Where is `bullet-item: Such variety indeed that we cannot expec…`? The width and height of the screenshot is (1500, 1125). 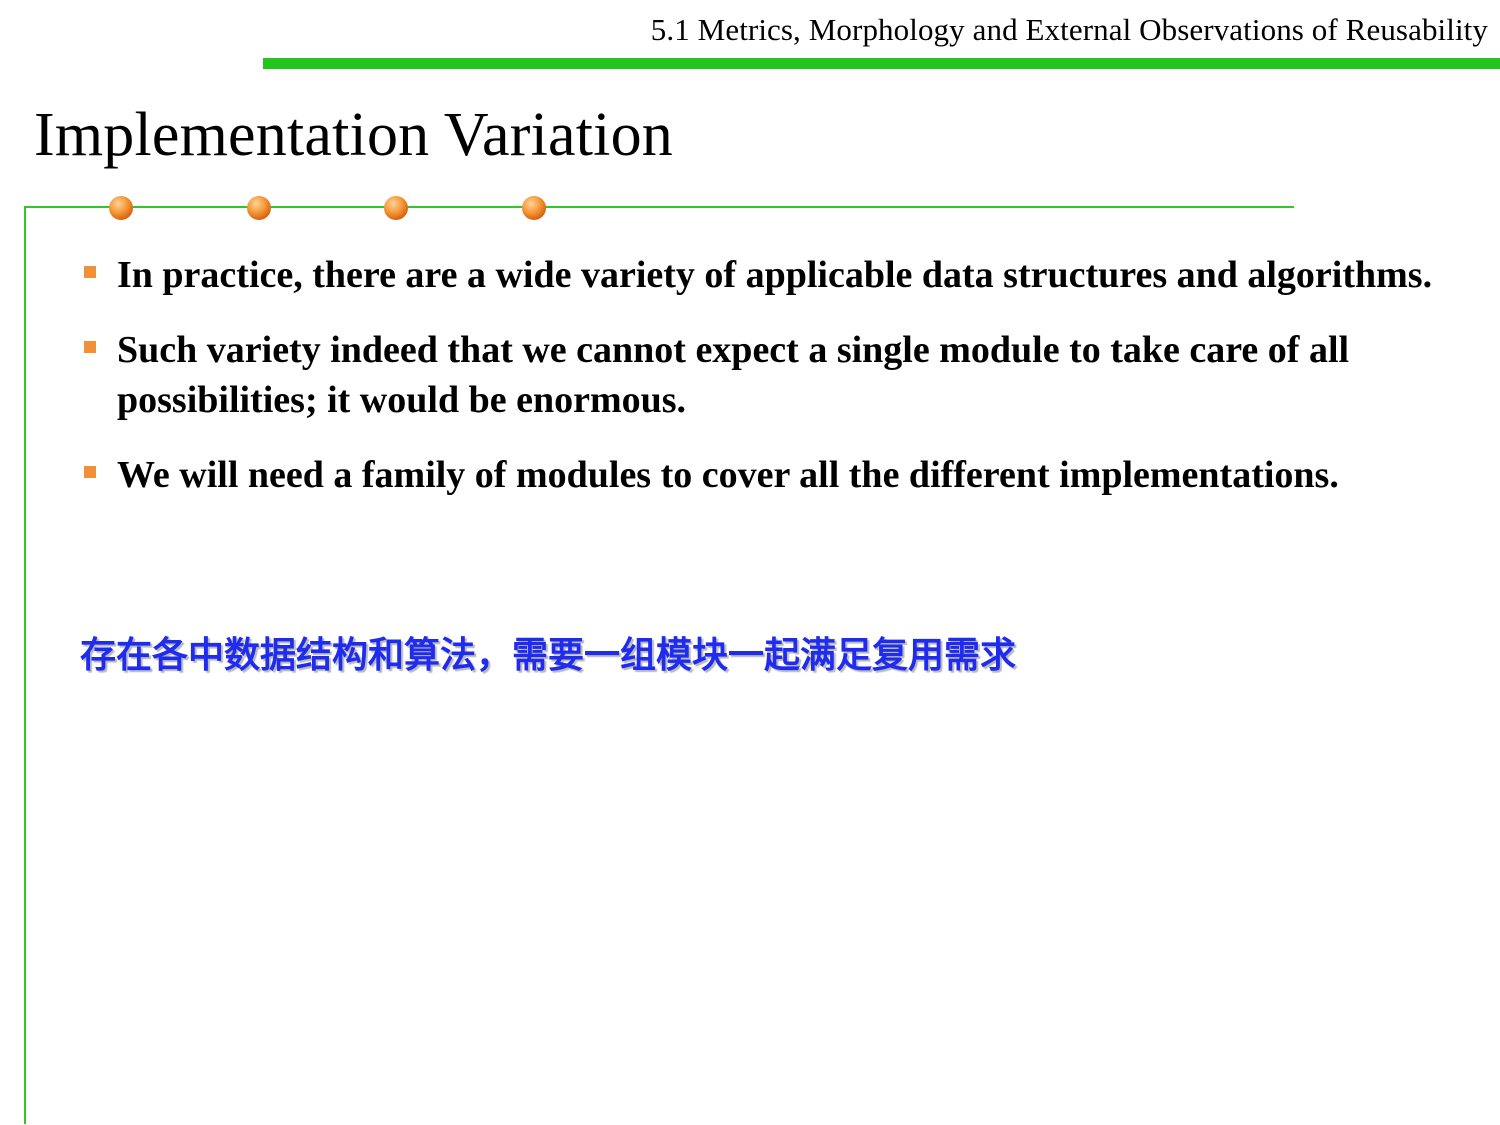 bullet-item: Such variety indeed that we cannot expec… is located at coordinates (767, 375).